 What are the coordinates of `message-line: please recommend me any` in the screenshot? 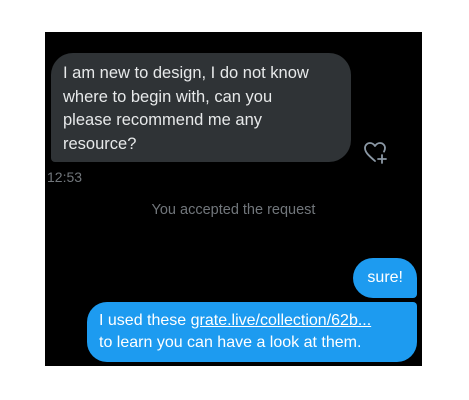 It's located at (163, 120).